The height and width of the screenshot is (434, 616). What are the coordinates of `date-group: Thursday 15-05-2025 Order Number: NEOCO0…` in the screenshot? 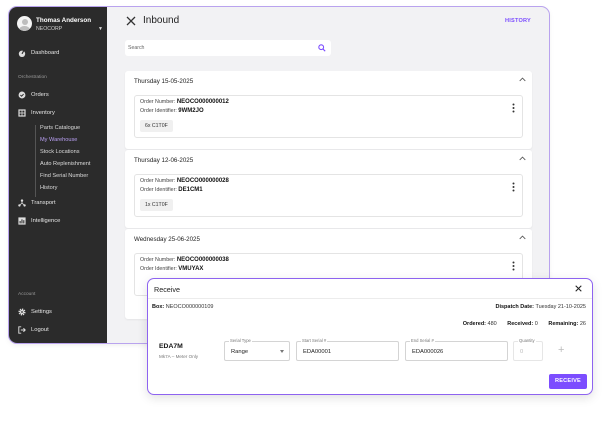 It's located at (328, 110).